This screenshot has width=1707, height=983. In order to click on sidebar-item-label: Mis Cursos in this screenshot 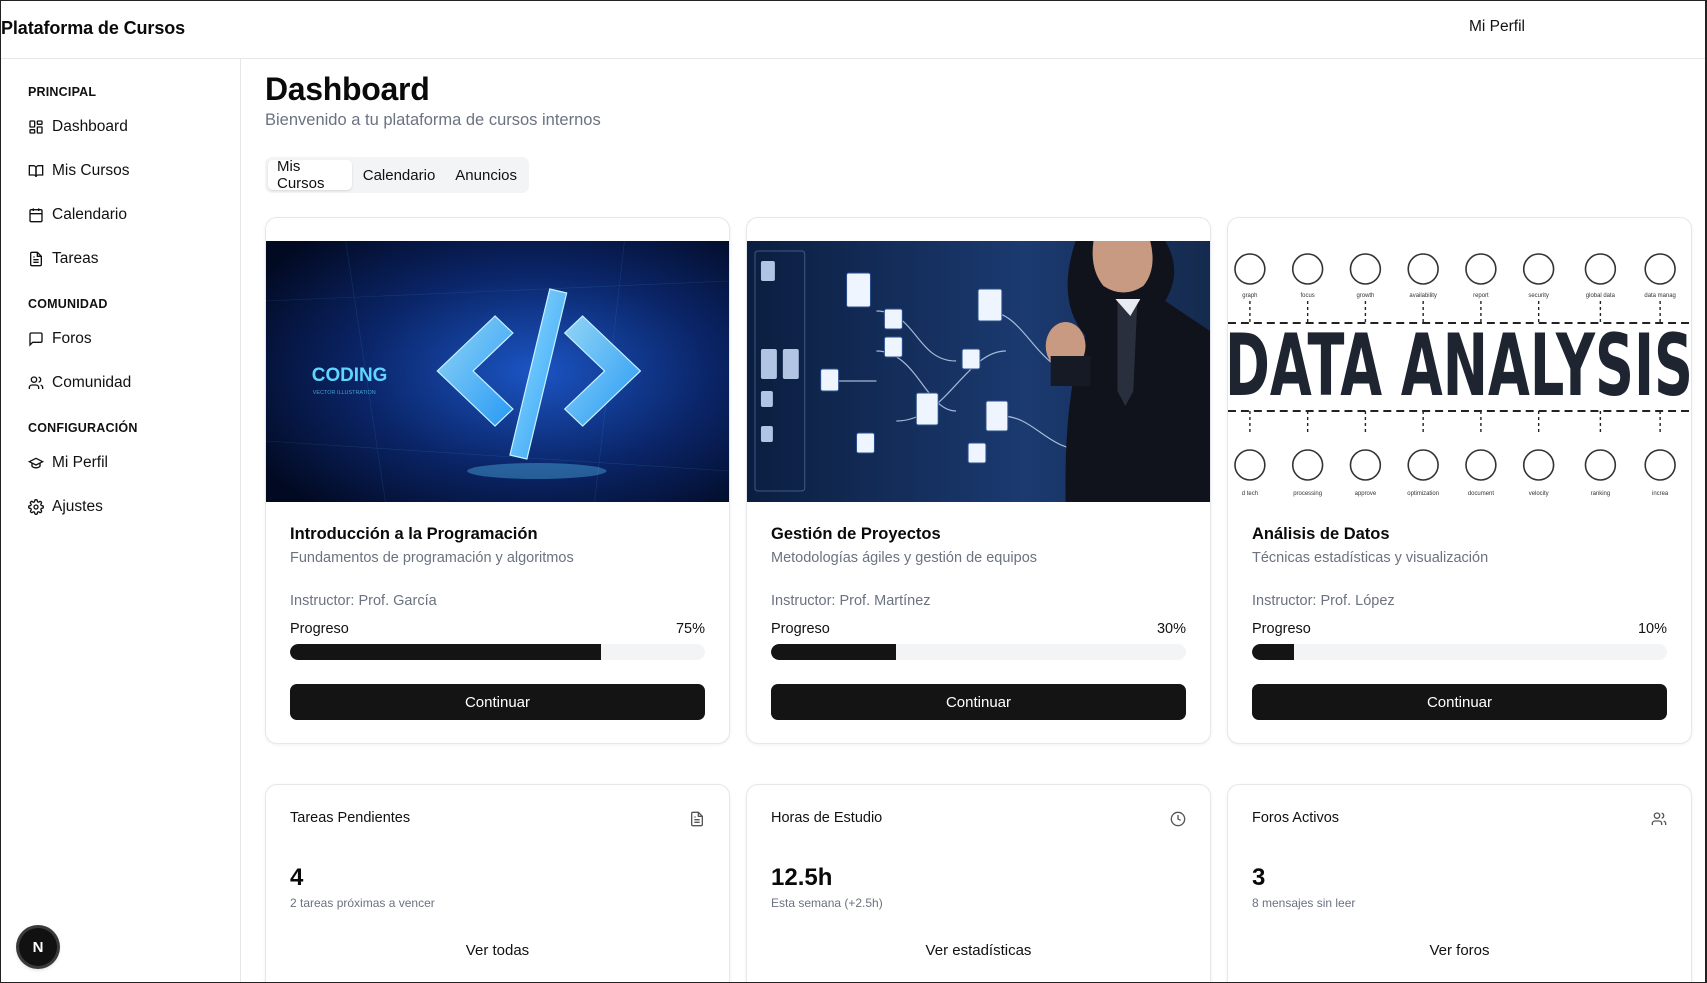, I will do `click(91, 170)`.